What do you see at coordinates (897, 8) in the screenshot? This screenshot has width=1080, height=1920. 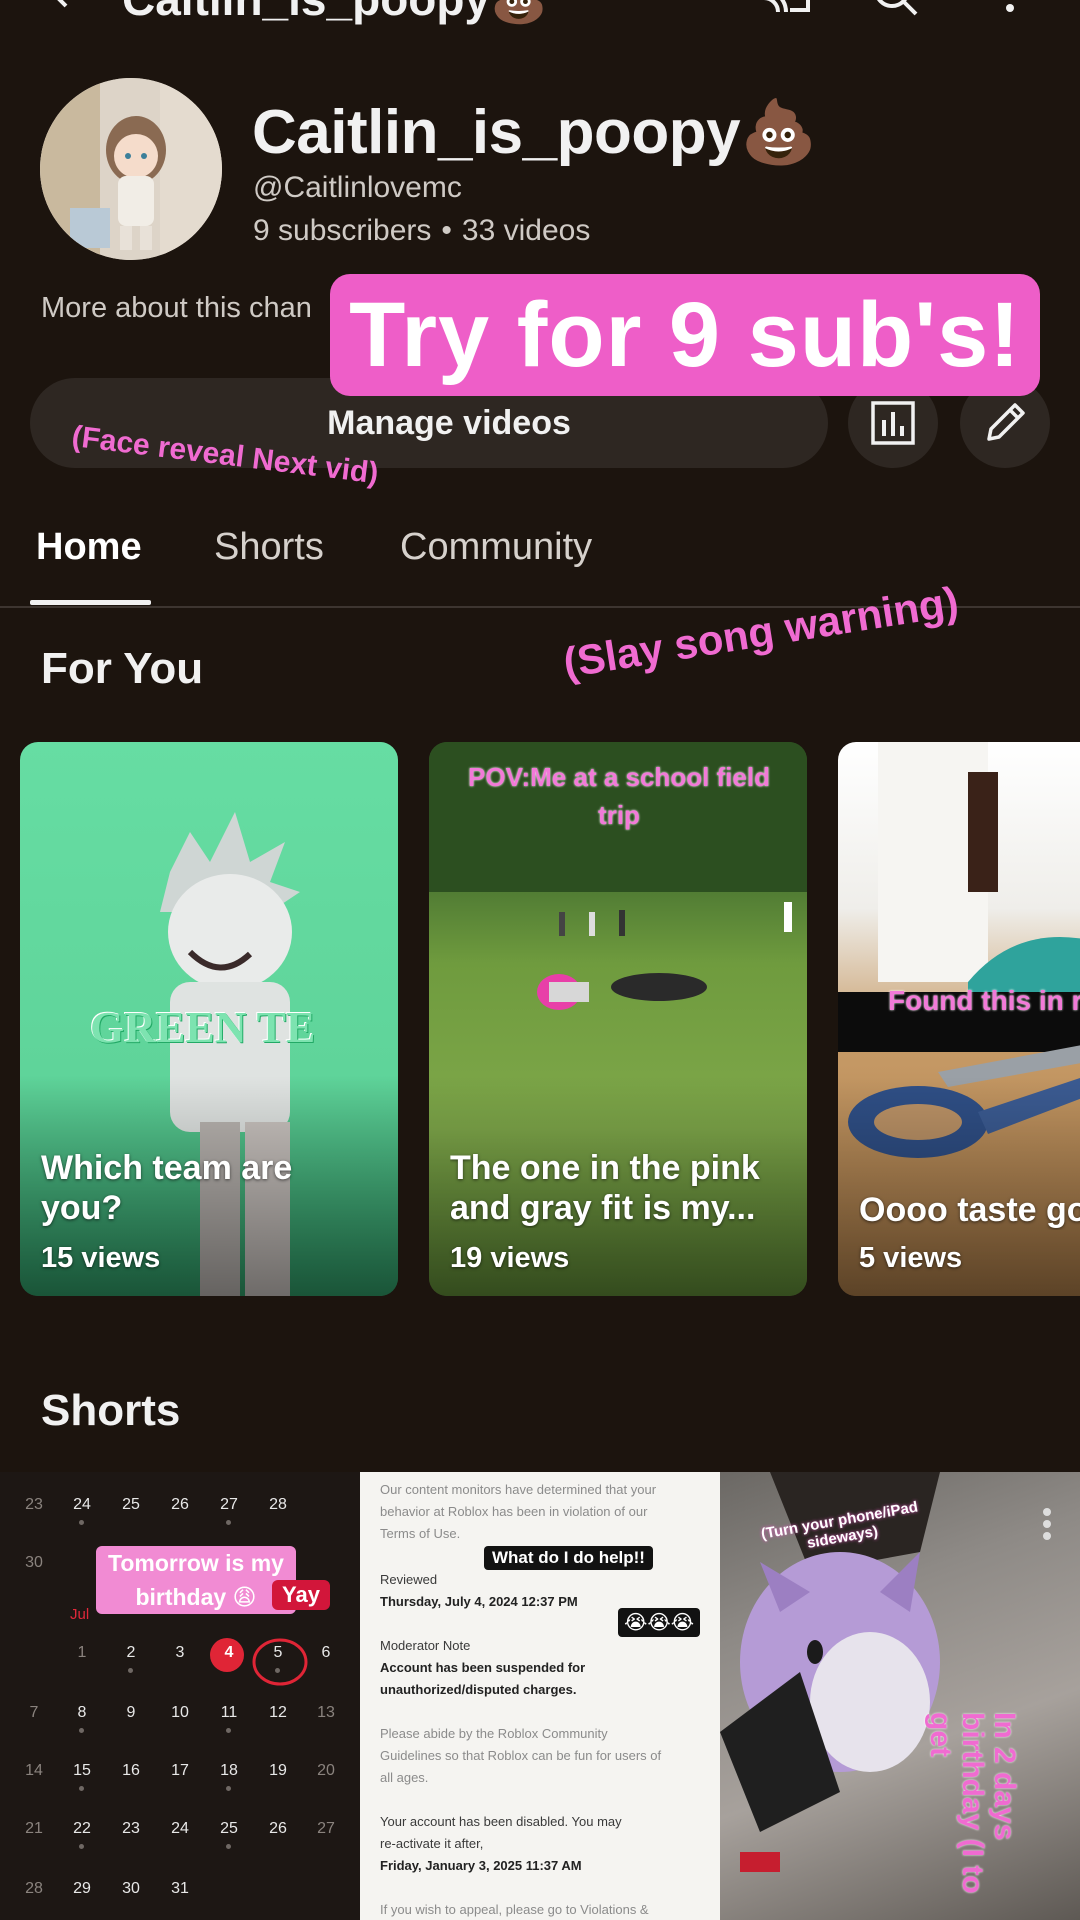 I see `search-icon` at bounding box center [897, 8].